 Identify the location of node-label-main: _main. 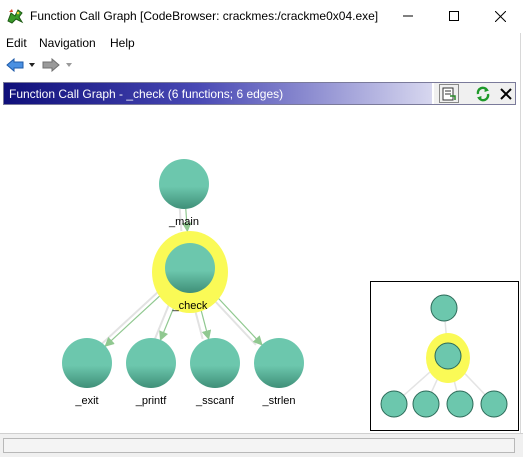
(183, 222).